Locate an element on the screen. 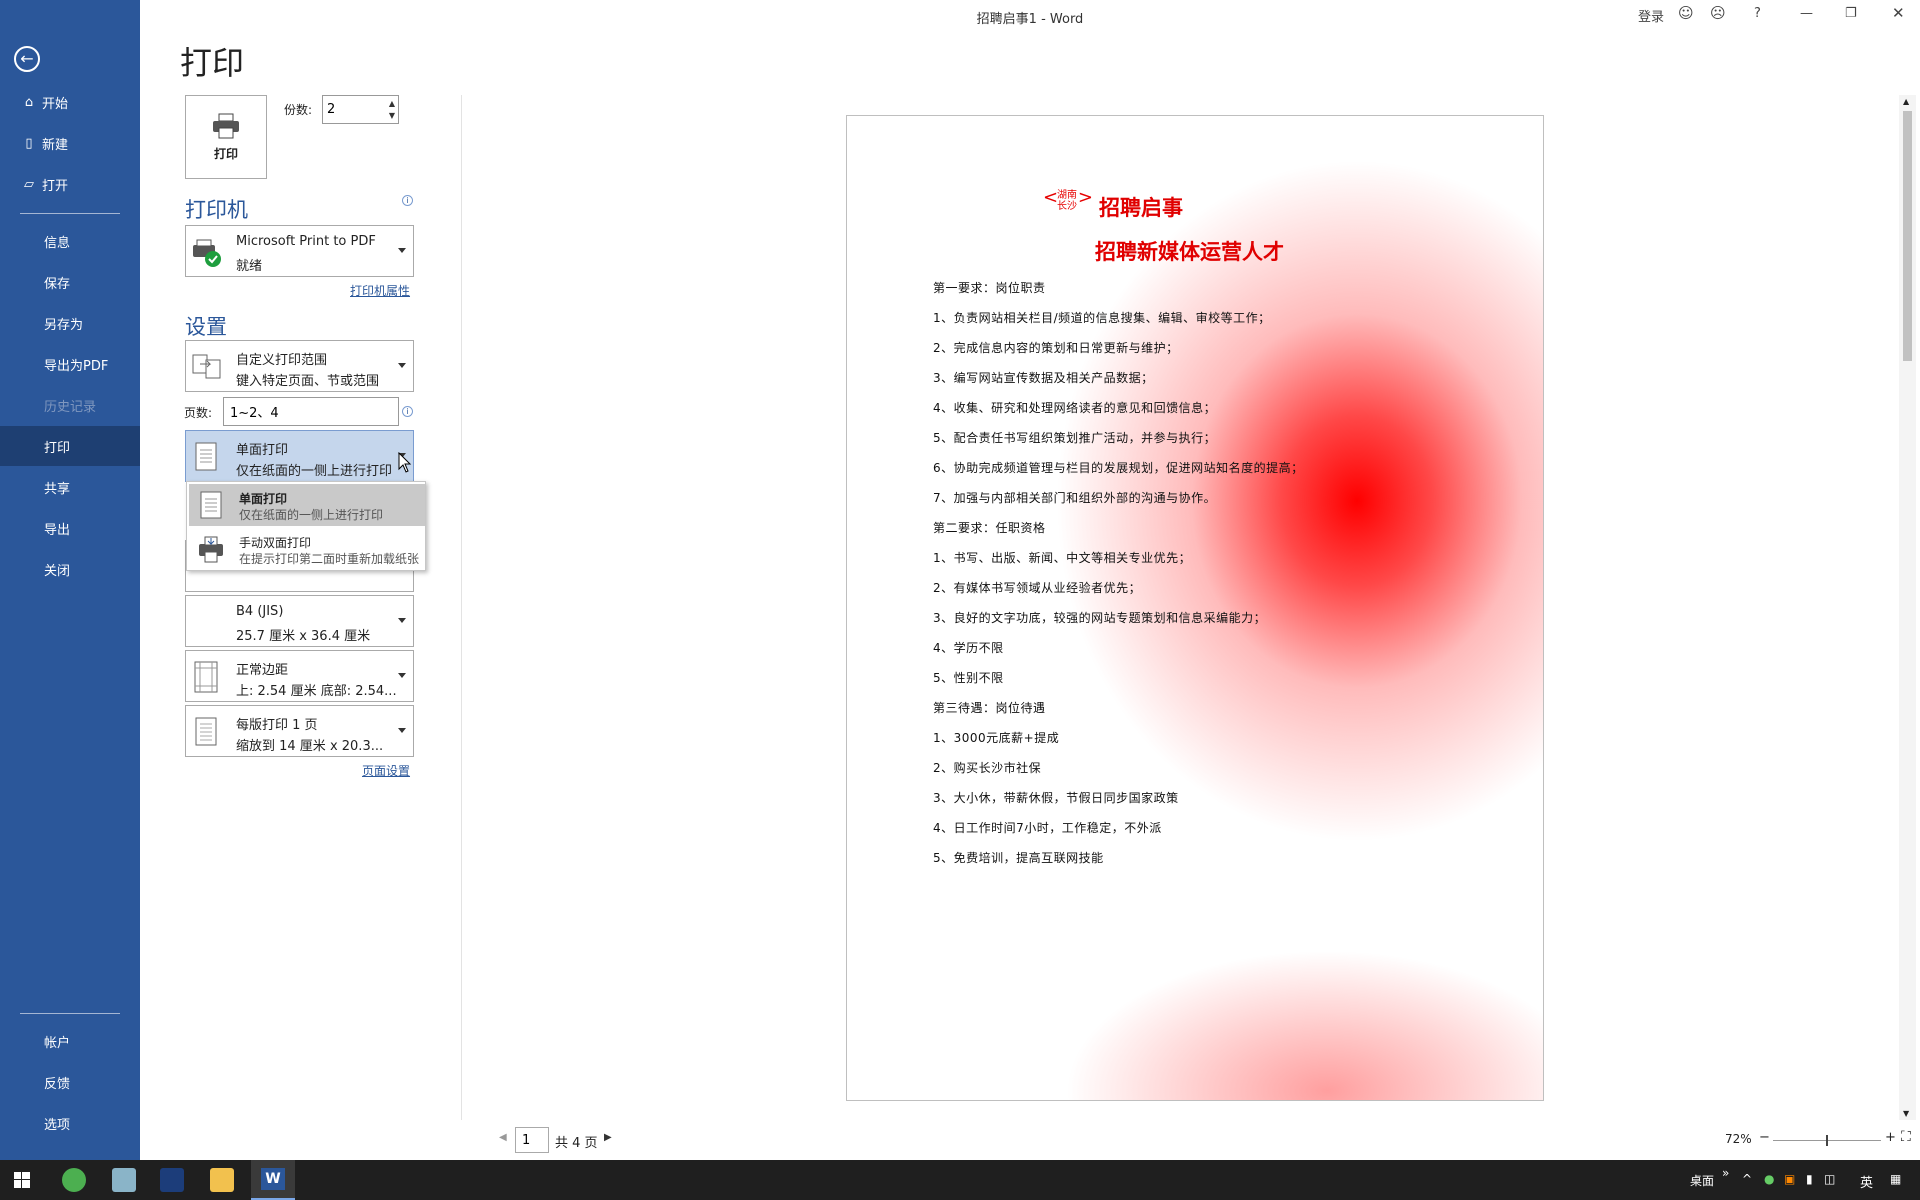  pages-input is located at coordinates (311, 411).